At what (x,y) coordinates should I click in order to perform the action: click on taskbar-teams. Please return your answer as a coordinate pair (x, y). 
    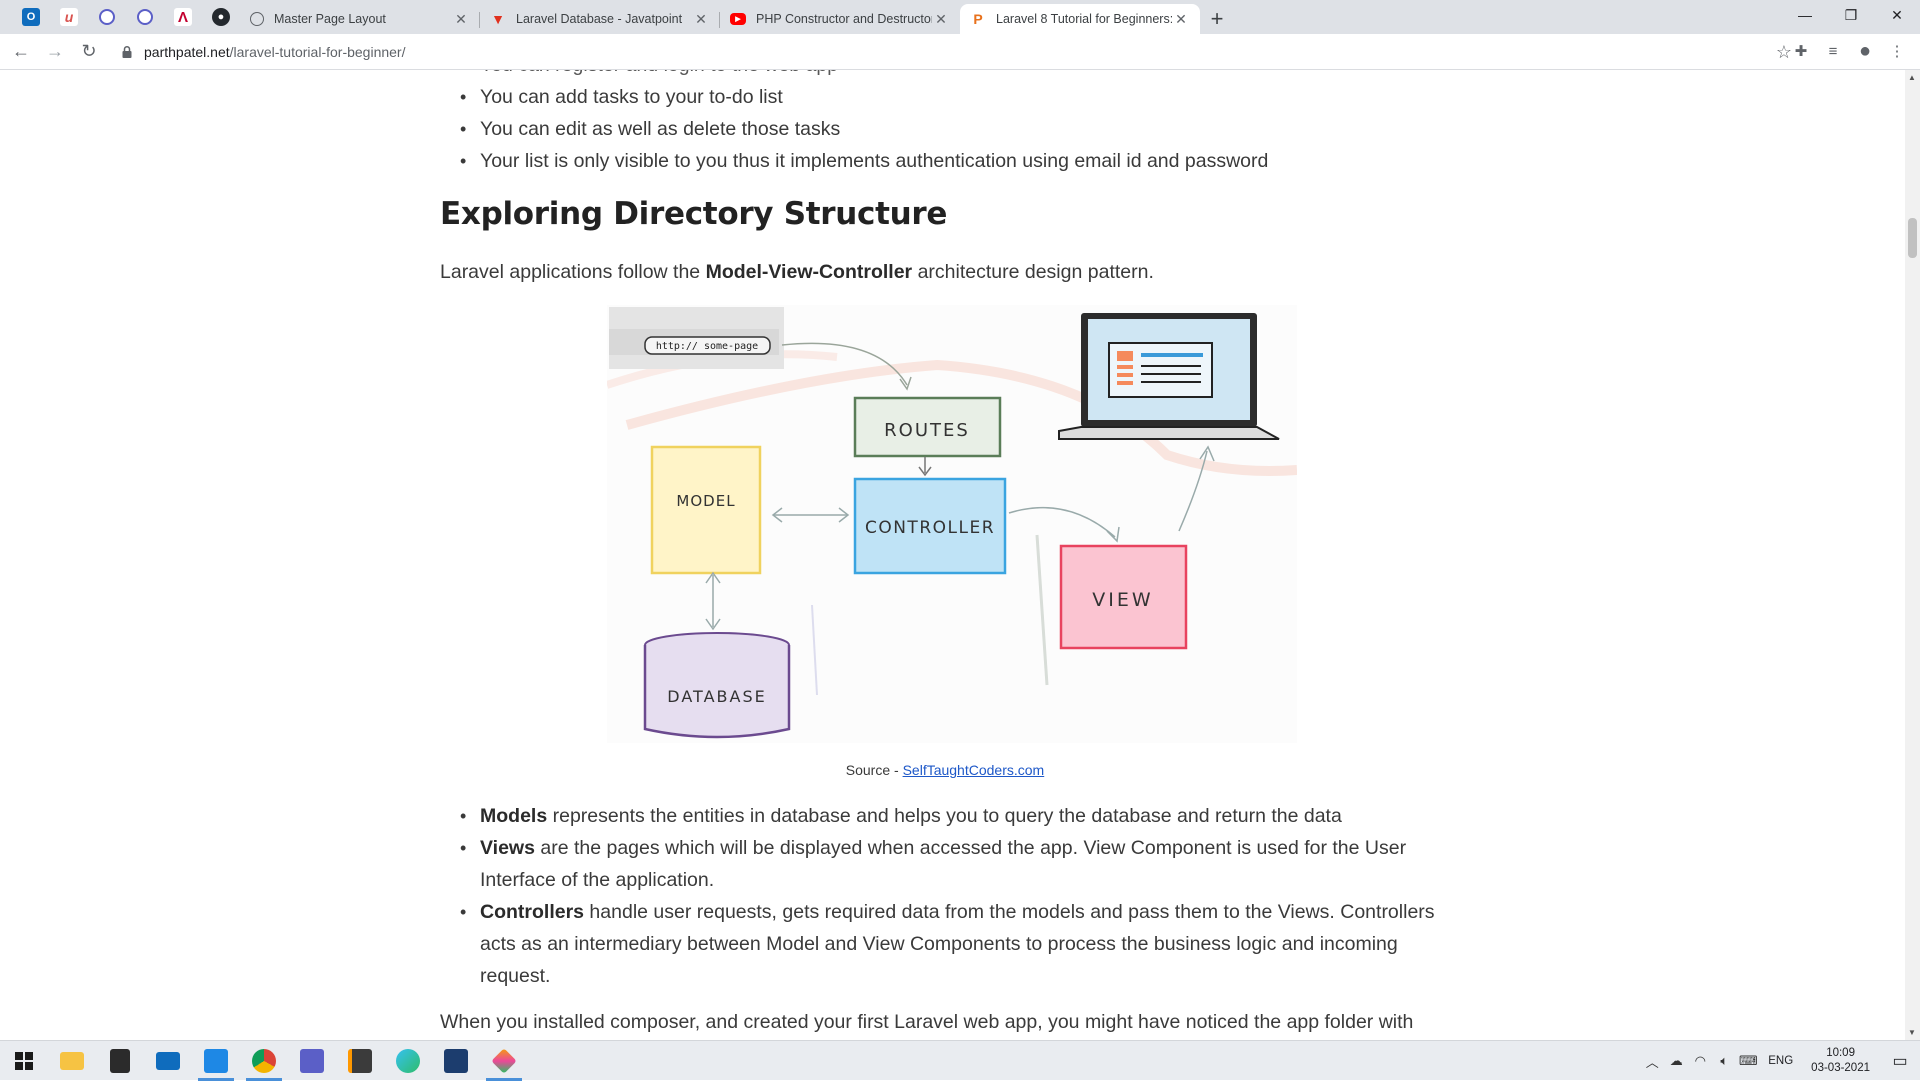
    Looking at the image, I should click on (312, 1061).